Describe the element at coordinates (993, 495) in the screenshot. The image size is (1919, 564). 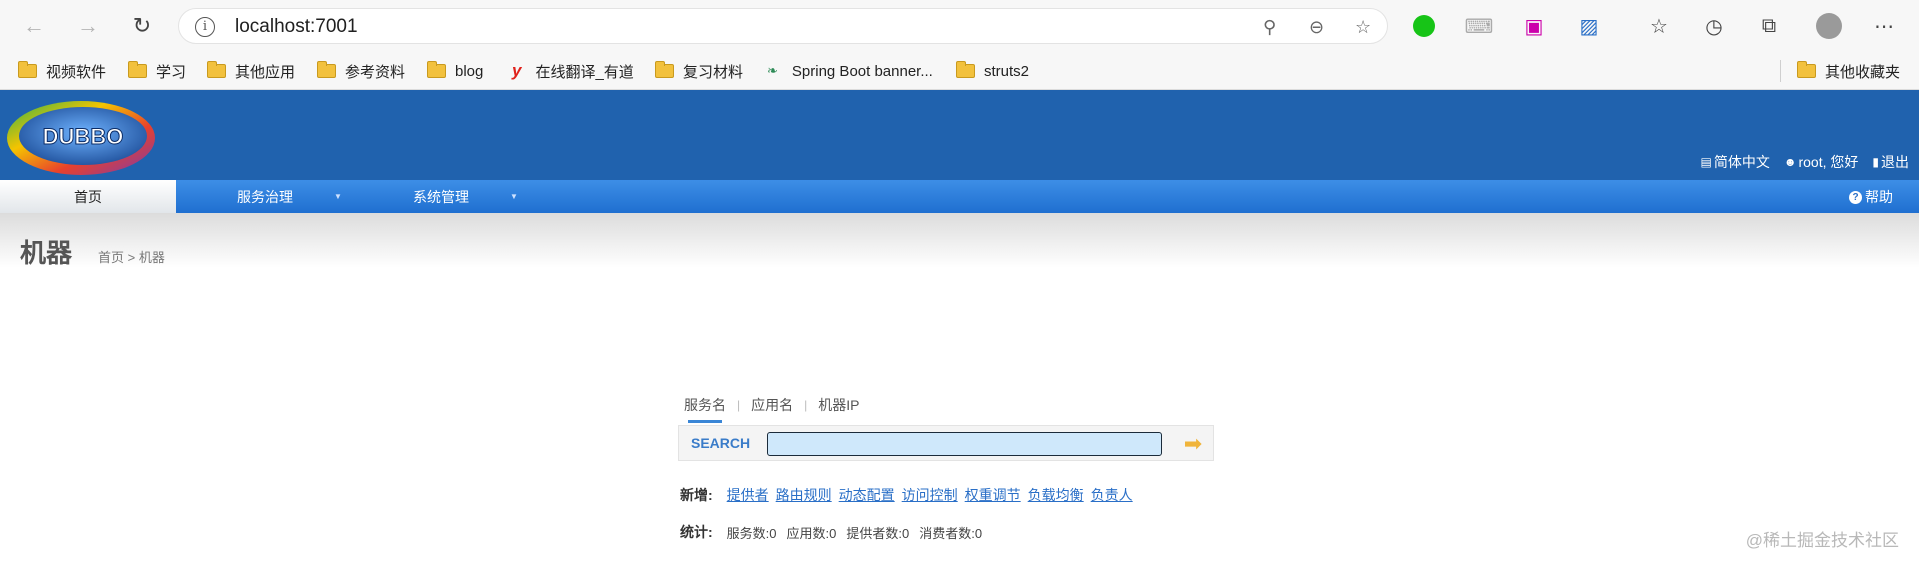
I see `add-weight-link: 权重调节` at that location.